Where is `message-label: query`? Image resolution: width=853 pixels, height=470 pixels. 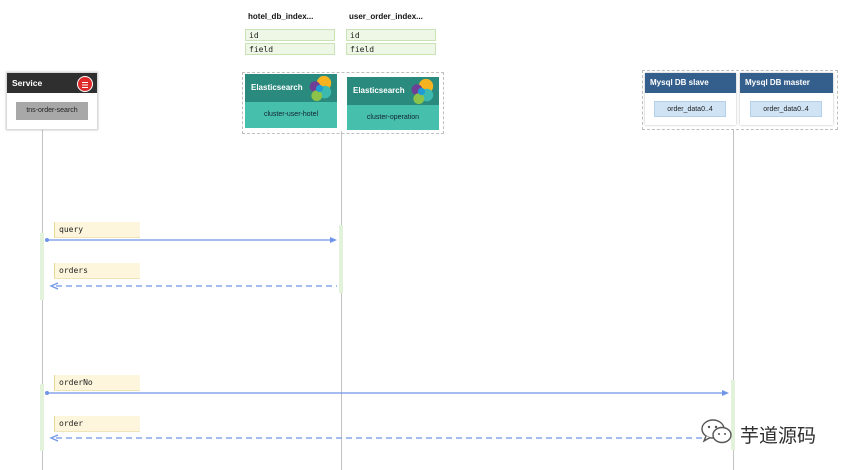
message-label: query is located at coordinates (97, 230).